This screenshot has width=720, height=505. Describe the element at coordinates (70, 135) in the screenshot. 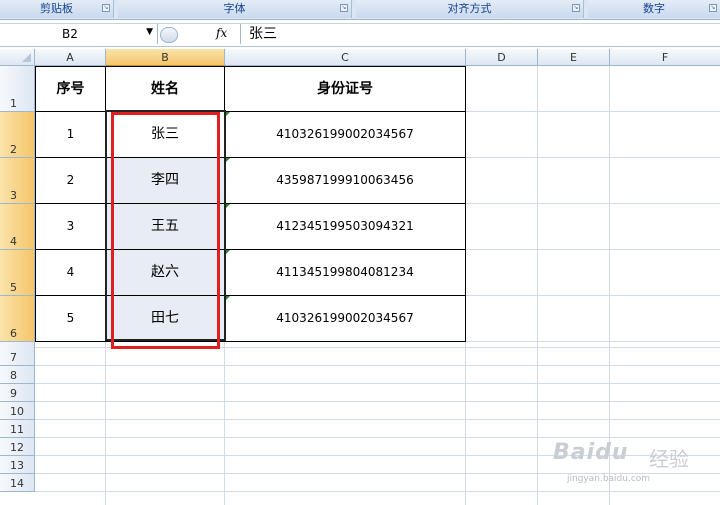

I see `table-cell: 1` at that location.